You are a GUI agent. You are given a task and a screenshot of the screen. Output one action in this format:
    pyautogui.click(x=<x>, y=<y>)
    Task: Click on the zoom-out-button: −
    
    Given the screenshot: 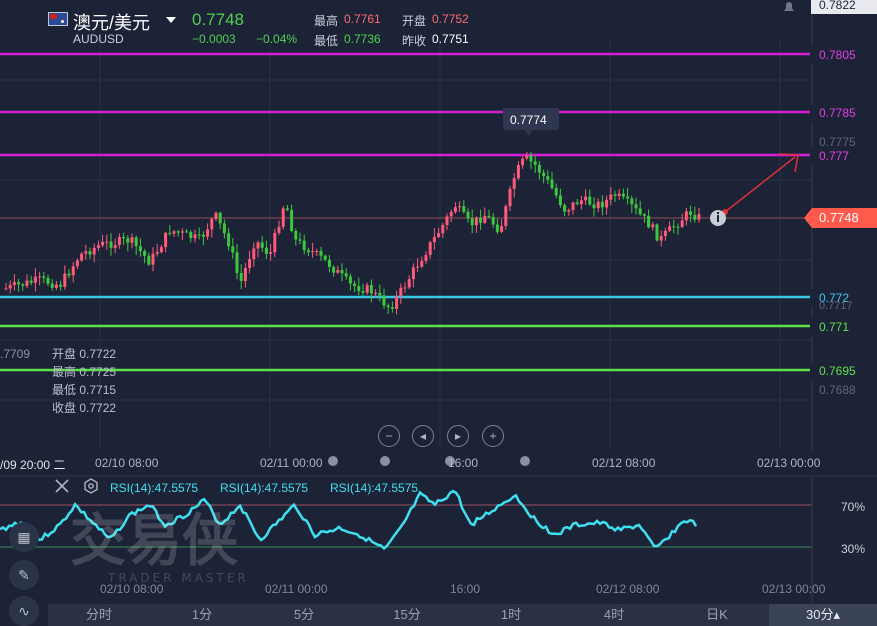 What is the action you would take?
    pyautogui.click(x=389, y=436)
    